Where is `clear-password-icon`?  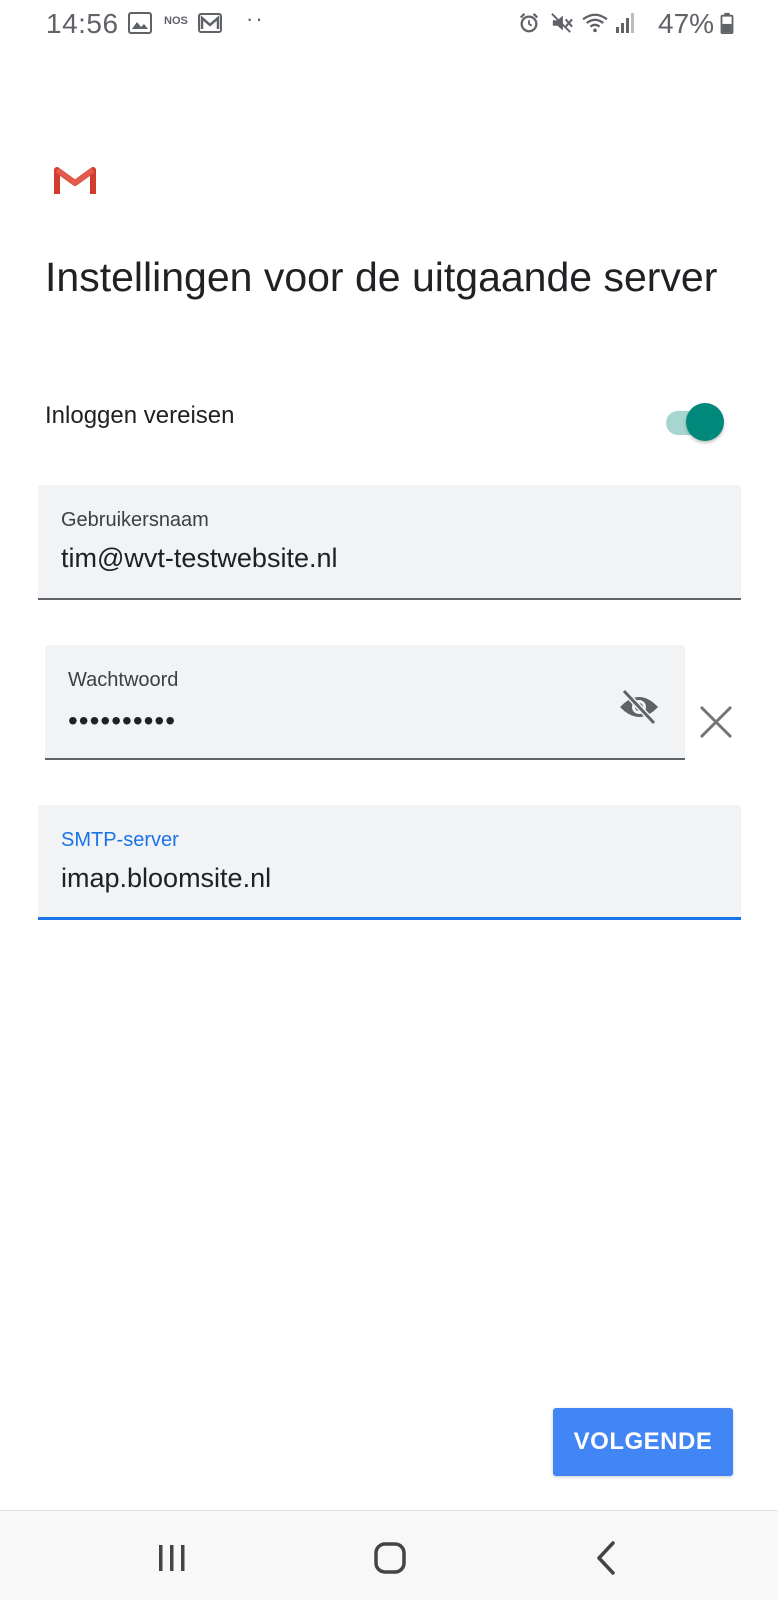
clear-password-icon is located at coordinates (716, 722).